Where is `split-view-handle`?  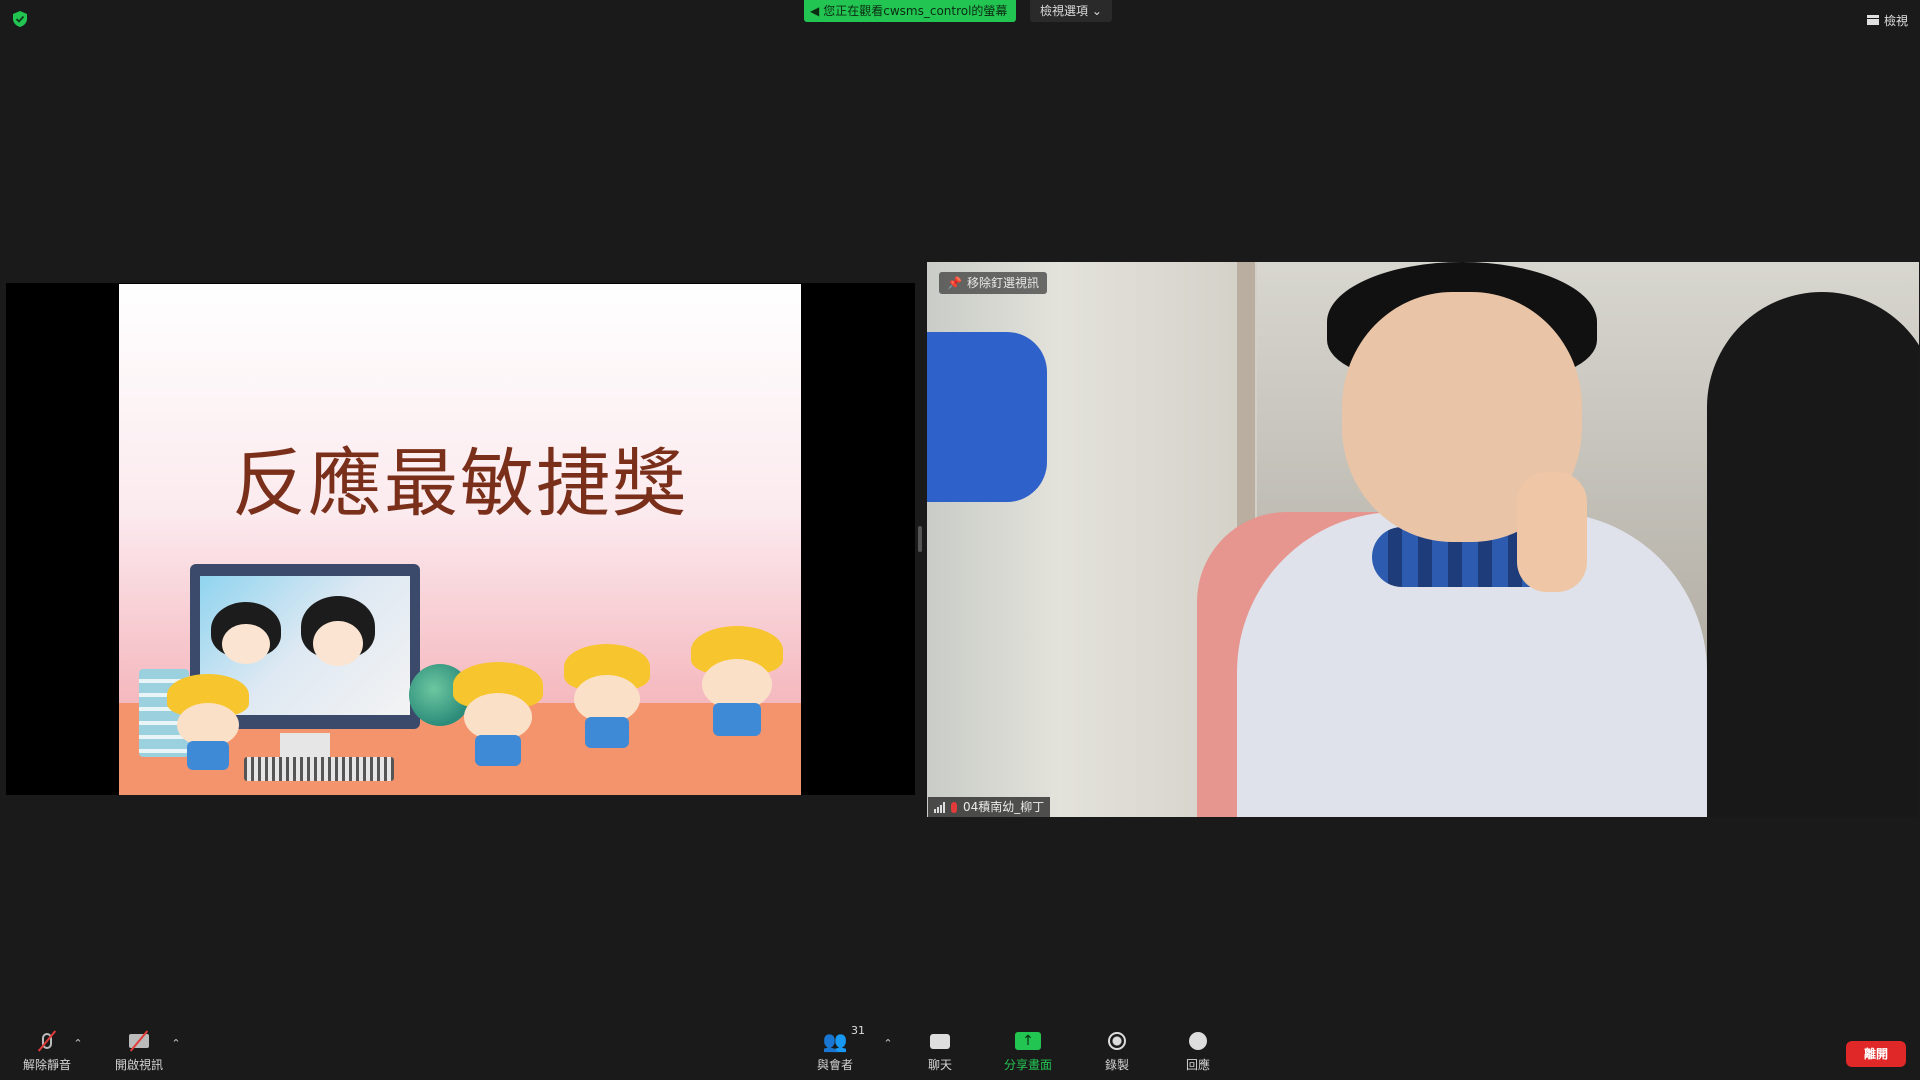
split-view-handle is located at coordinates (920, 539).